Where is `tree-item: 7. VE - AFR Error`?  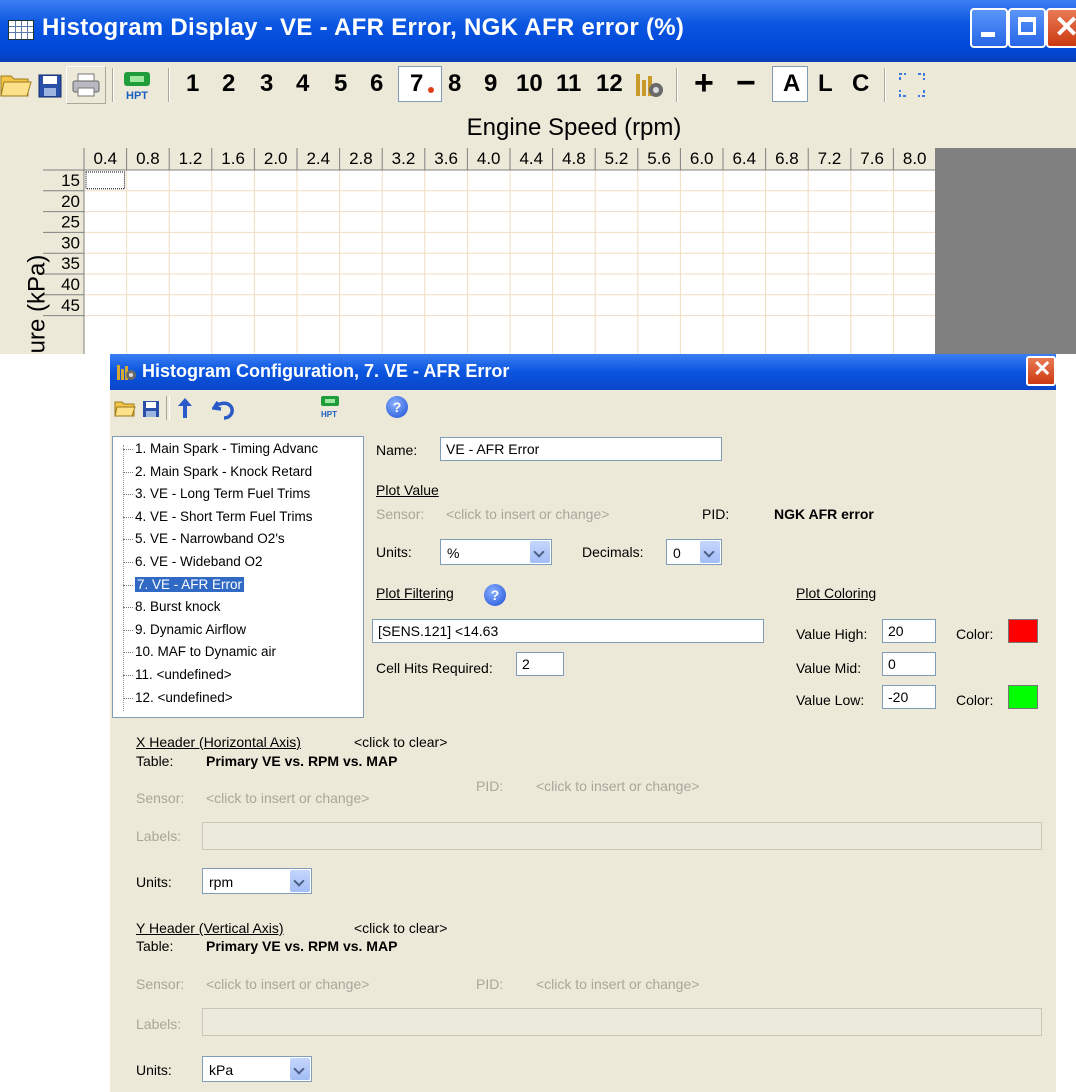
tree-item: 7. VE - AFR Error is located at coordinates (183, 584).